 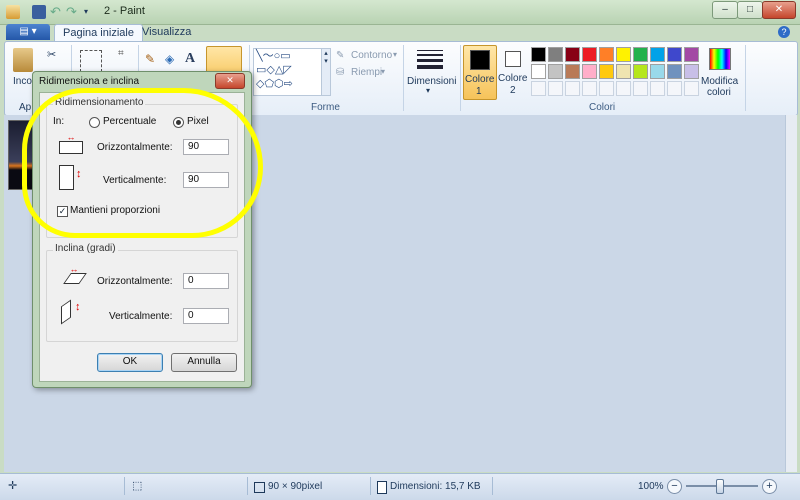 What do you see at coordinates (428, 90) in the screenshot?
I see `size-dropdown-icon: ▾` at bounding box center [428, 90].